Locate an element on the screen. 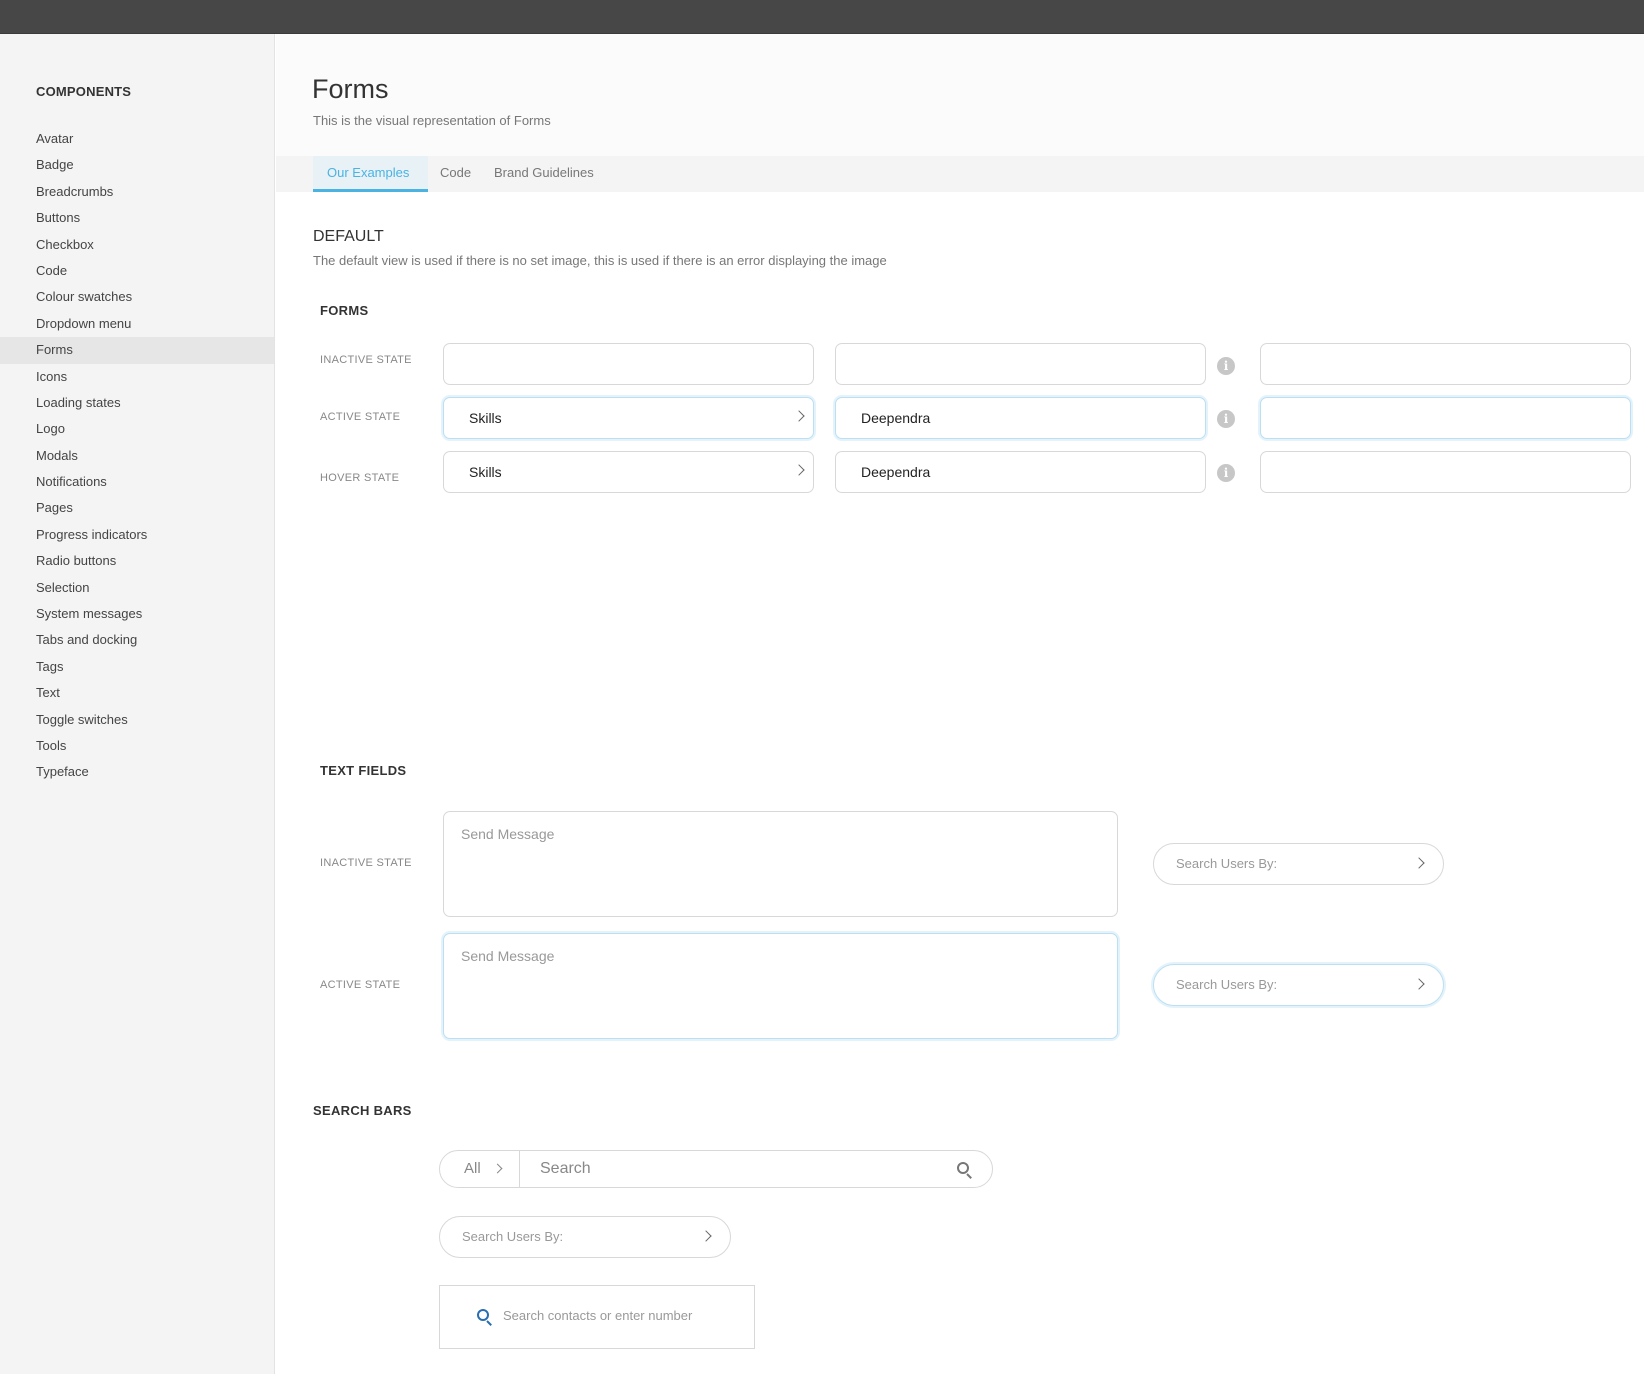  sidebar-item-colour-swatches: Colour swatches is located at coordinates (137, 297).